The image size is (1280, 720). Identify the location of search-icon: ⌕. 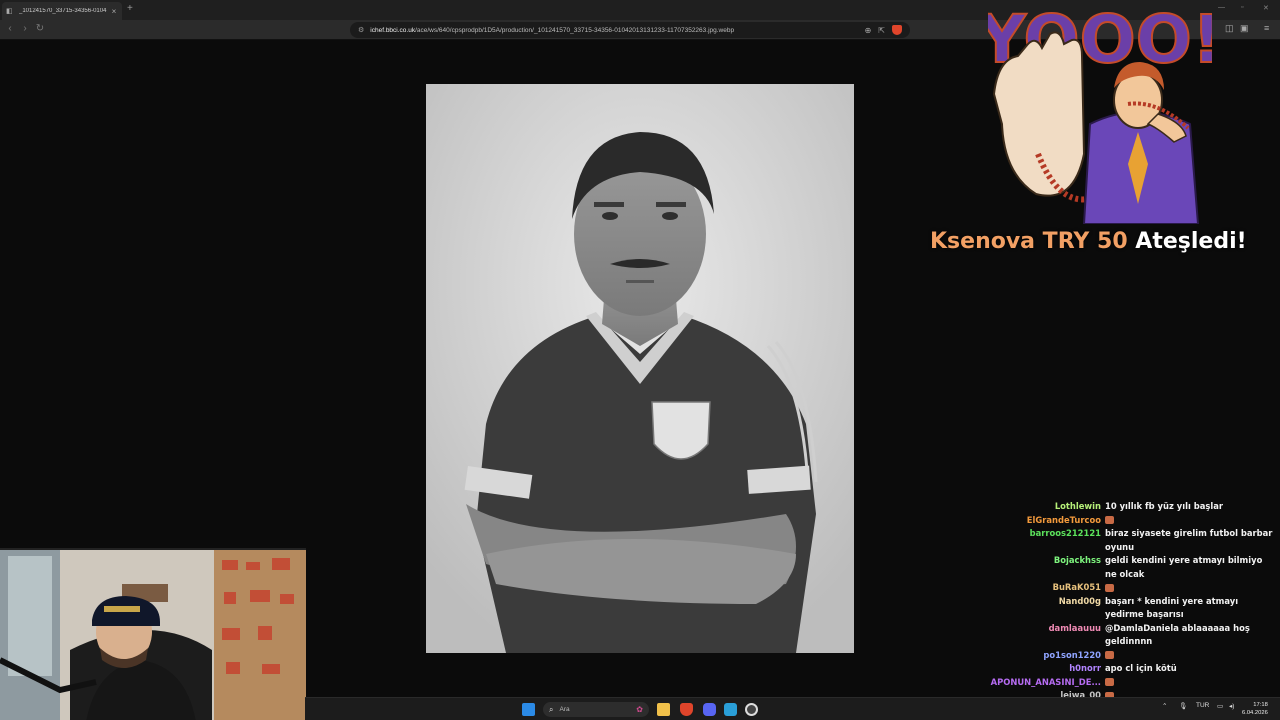
(551, 709).